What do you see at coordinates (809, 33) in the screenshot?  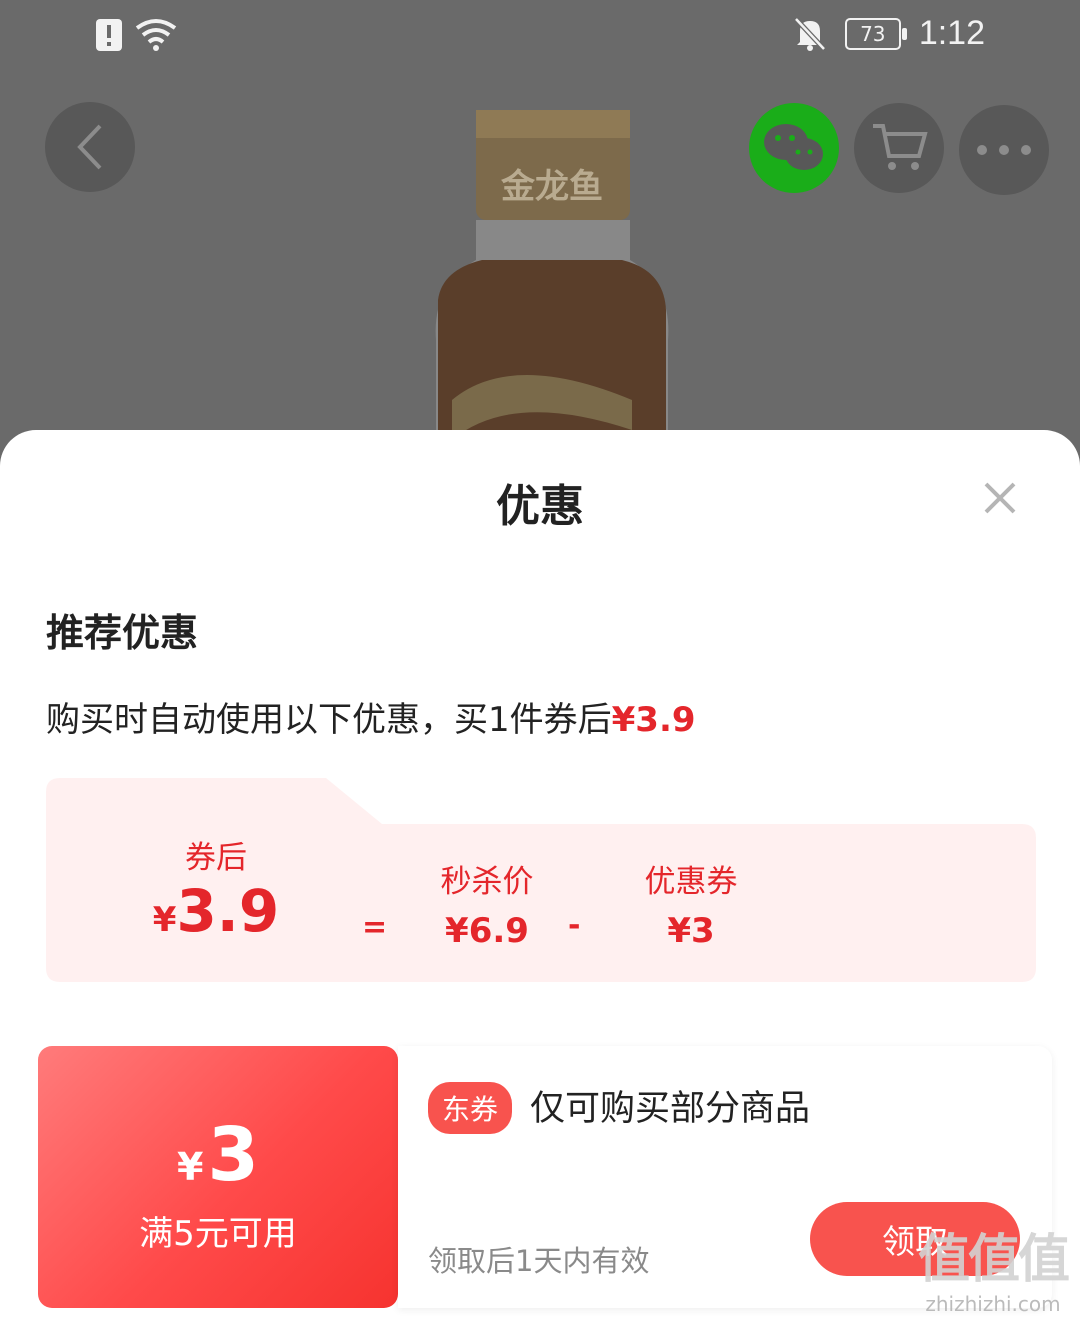 I see `mute-bell-icon` at bounding box center [809, 33].